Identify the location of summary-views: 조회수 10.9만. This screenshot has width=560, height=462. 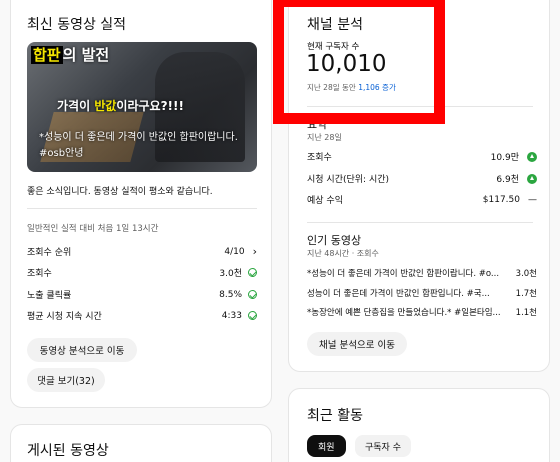
(422, 156).